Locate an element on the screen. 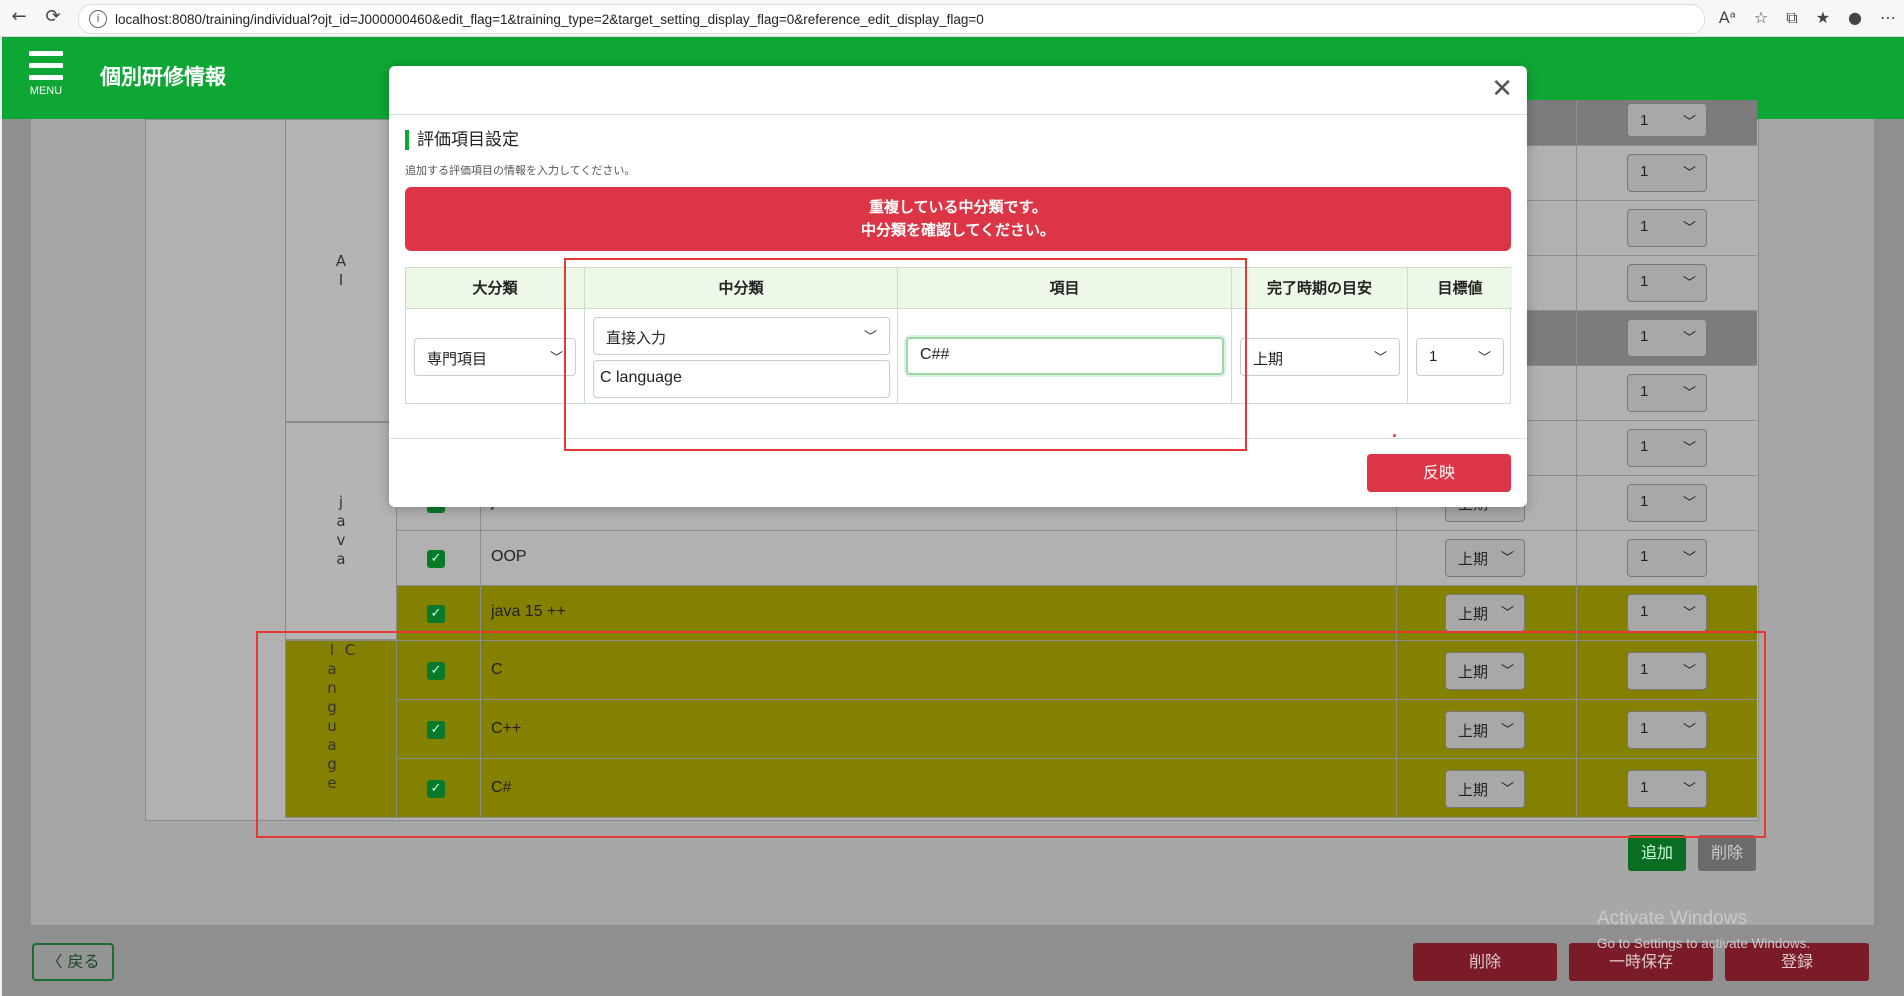 This screenshot has width=1904, height=996. group-cell-ai: AI is located at coordinates (341, 270).